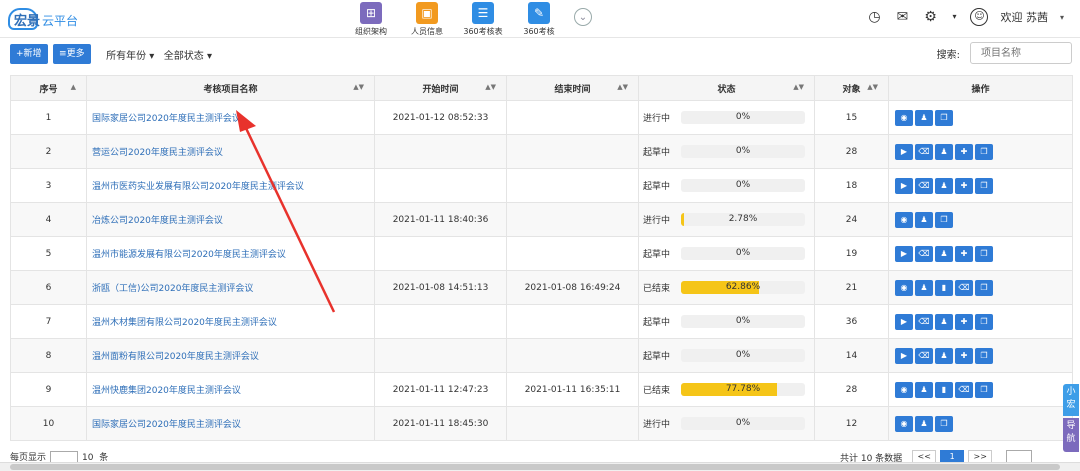 The width and height of the screenshot is (1080, 471). I want to click on nav-org: ⊞ 组织架构, so click(371, 19).